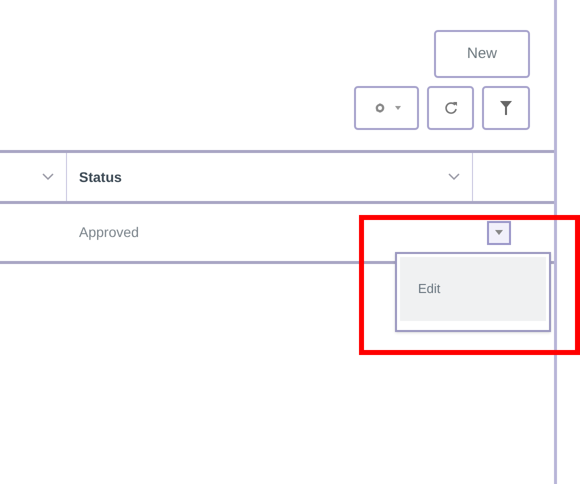 The height and width of the screenshot is (484, 580). Describe the element at coordinates (386, 108) in the screenshot. I see `settings-button` at that location.